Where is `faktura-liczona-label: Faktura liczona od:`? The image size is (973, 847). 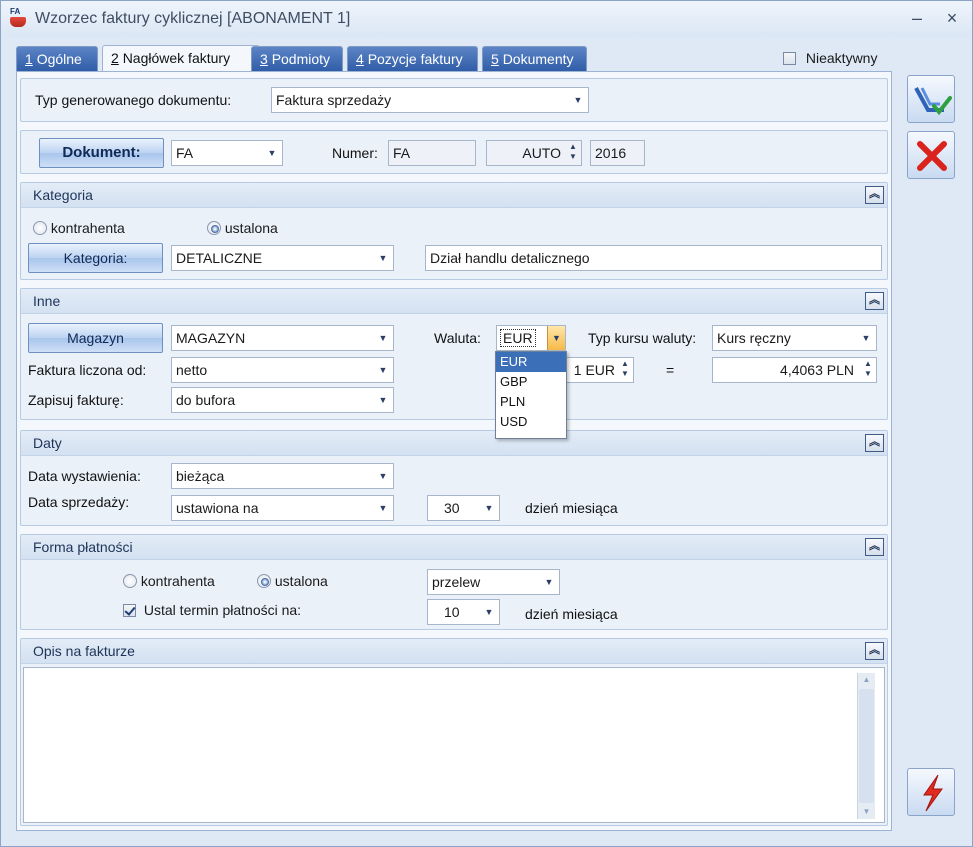
faktura-liczona-label: Faktura liczona od: is located at coordinates (87, 370).